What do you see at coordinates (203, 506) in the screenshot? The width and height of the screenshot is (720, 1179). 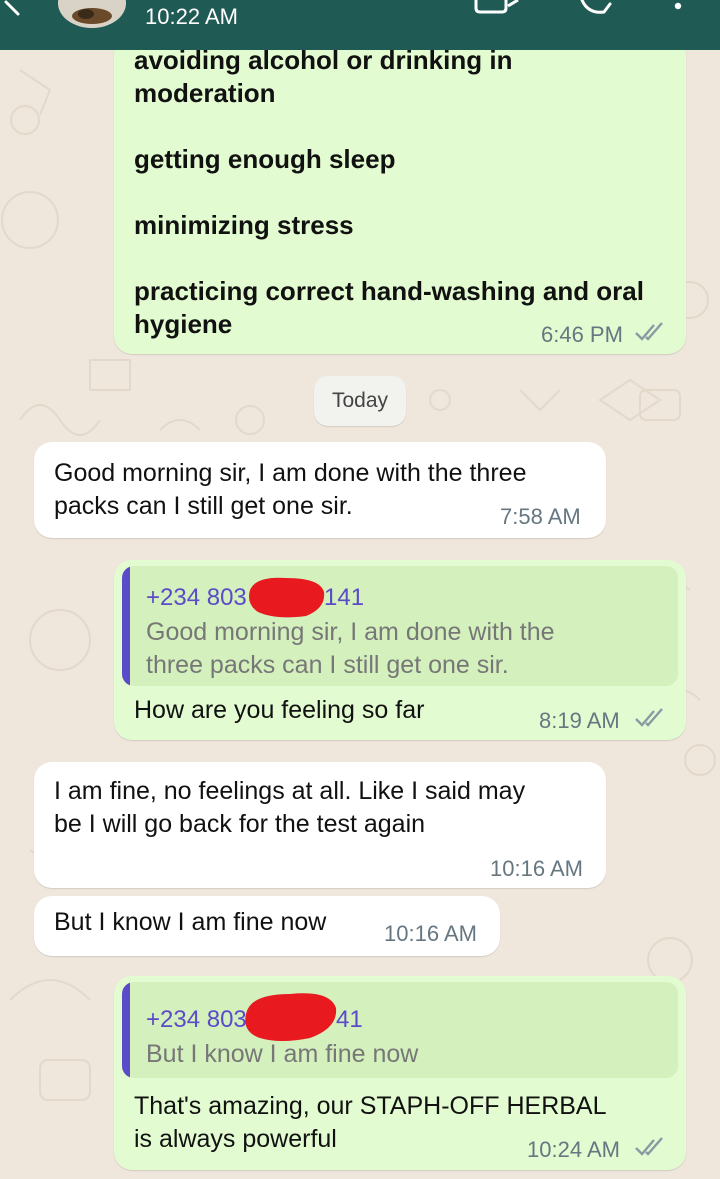 I see `message-text-line: packs can I still get one sir.` at bounding box center [203, 506].